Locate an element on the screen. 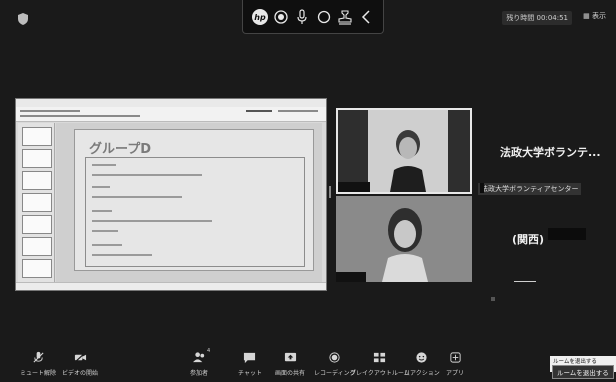  view-button: ▦ 表示 is located at coordinates (594, 16).